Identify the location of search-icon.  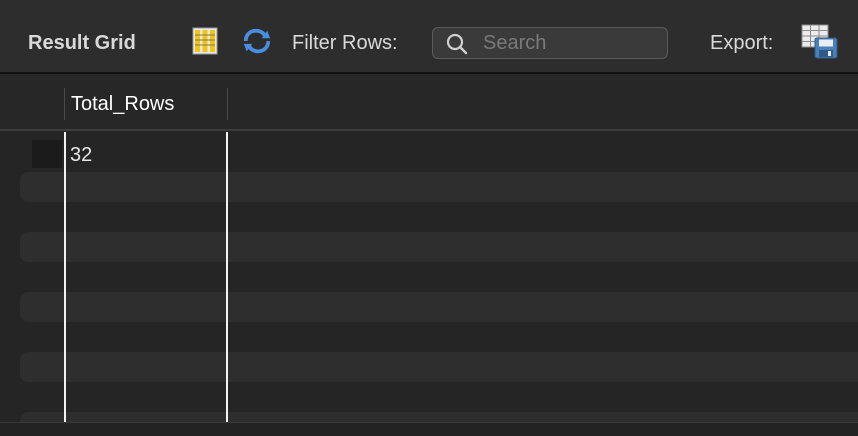
(457, 44).